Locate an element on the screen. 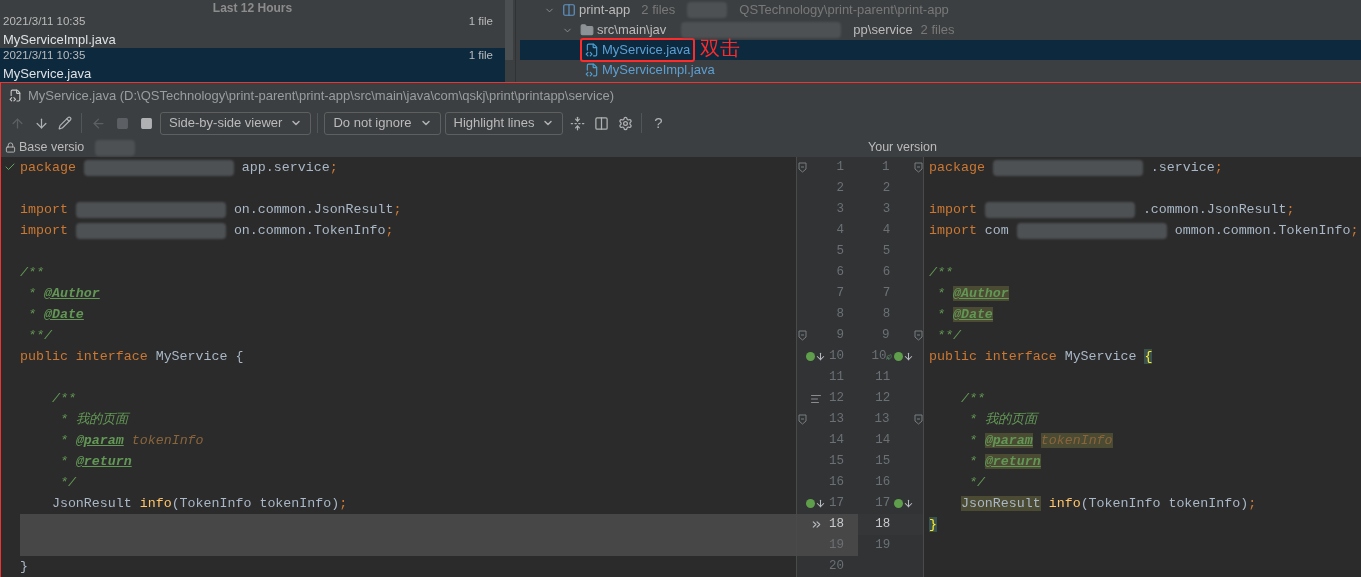 The width and height of the screenshot is (1361, 577). arrow-up-icon is located at coordinates (17, 123).